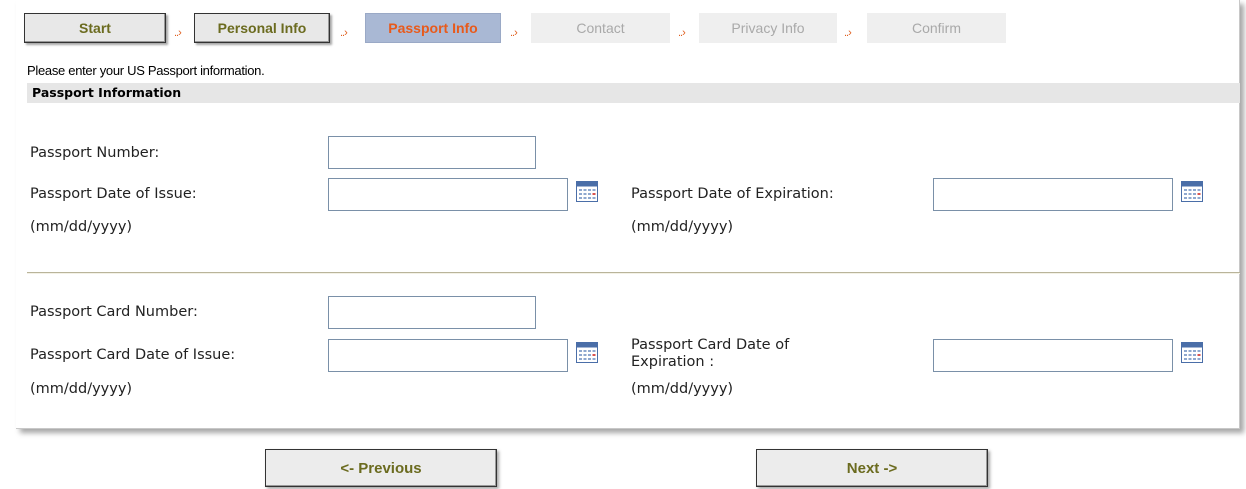  Describe the element at coordinates (432, 312) in the screenshot. I see `passport-card-number-input` at that location.